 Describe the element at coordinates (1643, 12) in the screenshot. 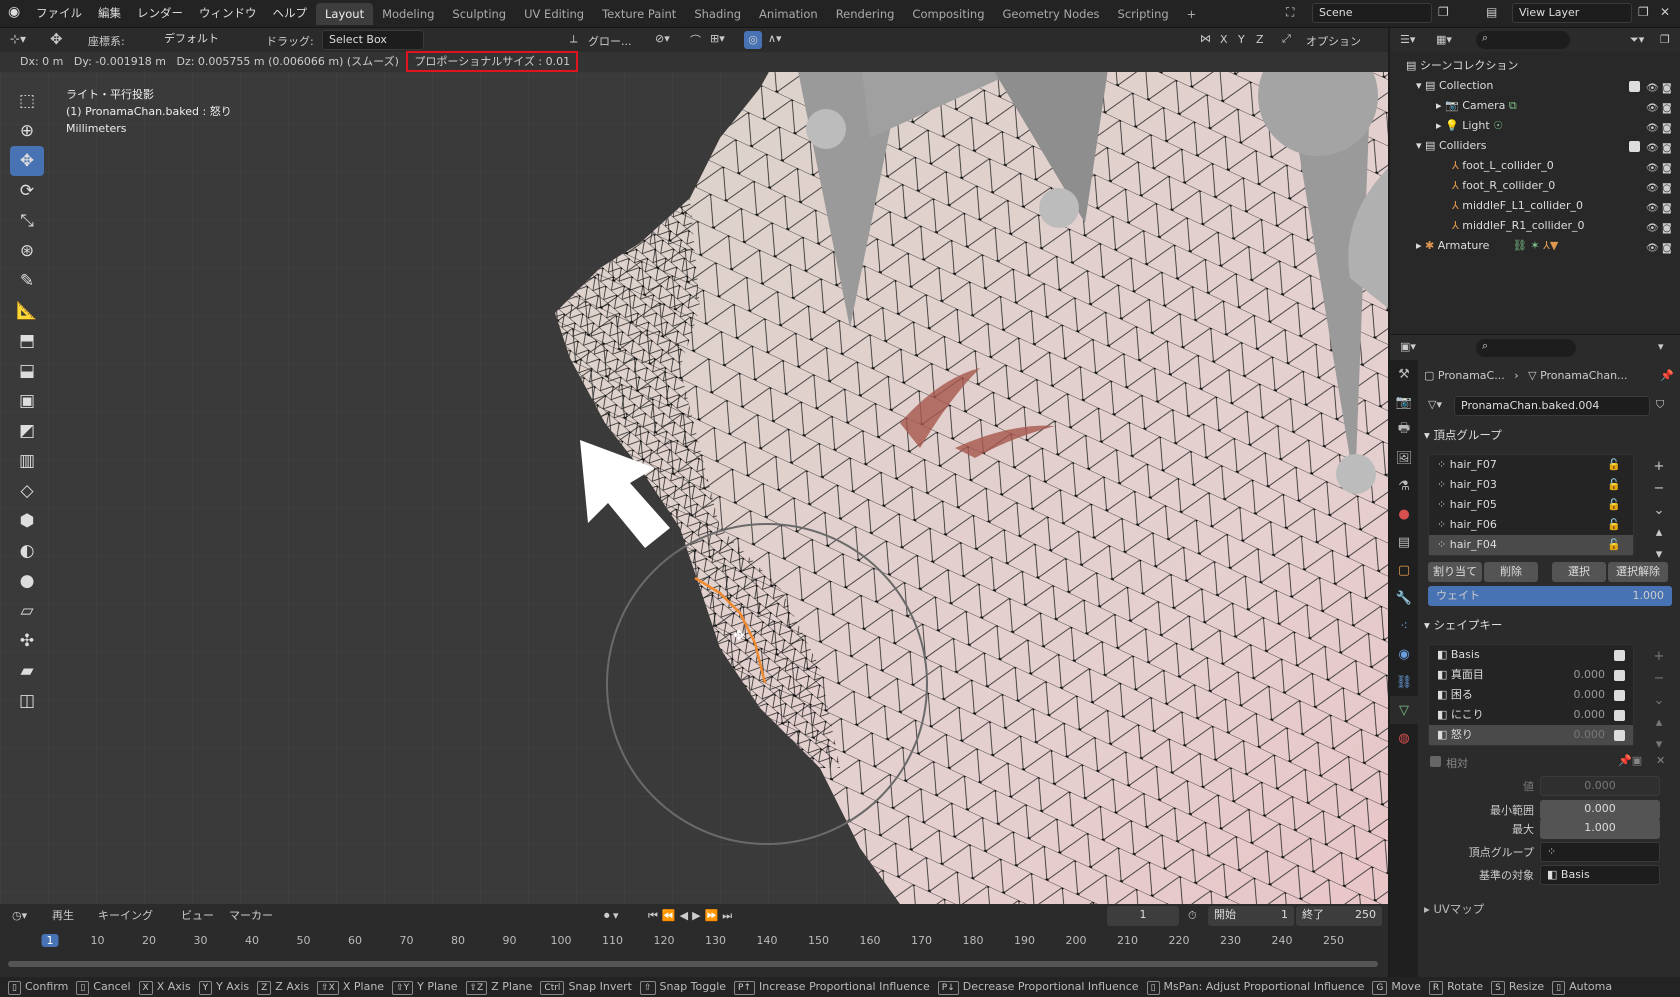

I see `view-layer-new-icon: ❐` at that location.